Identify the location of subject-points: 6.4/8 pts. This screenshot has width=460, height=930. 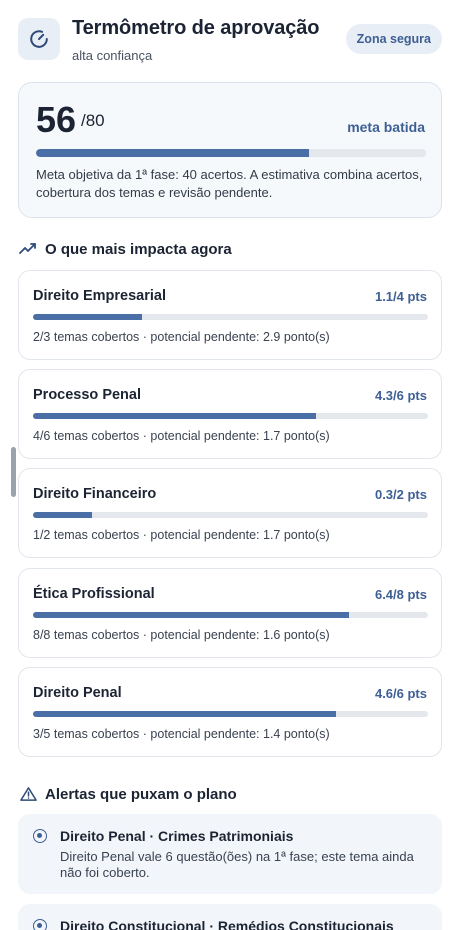
(400, 594).